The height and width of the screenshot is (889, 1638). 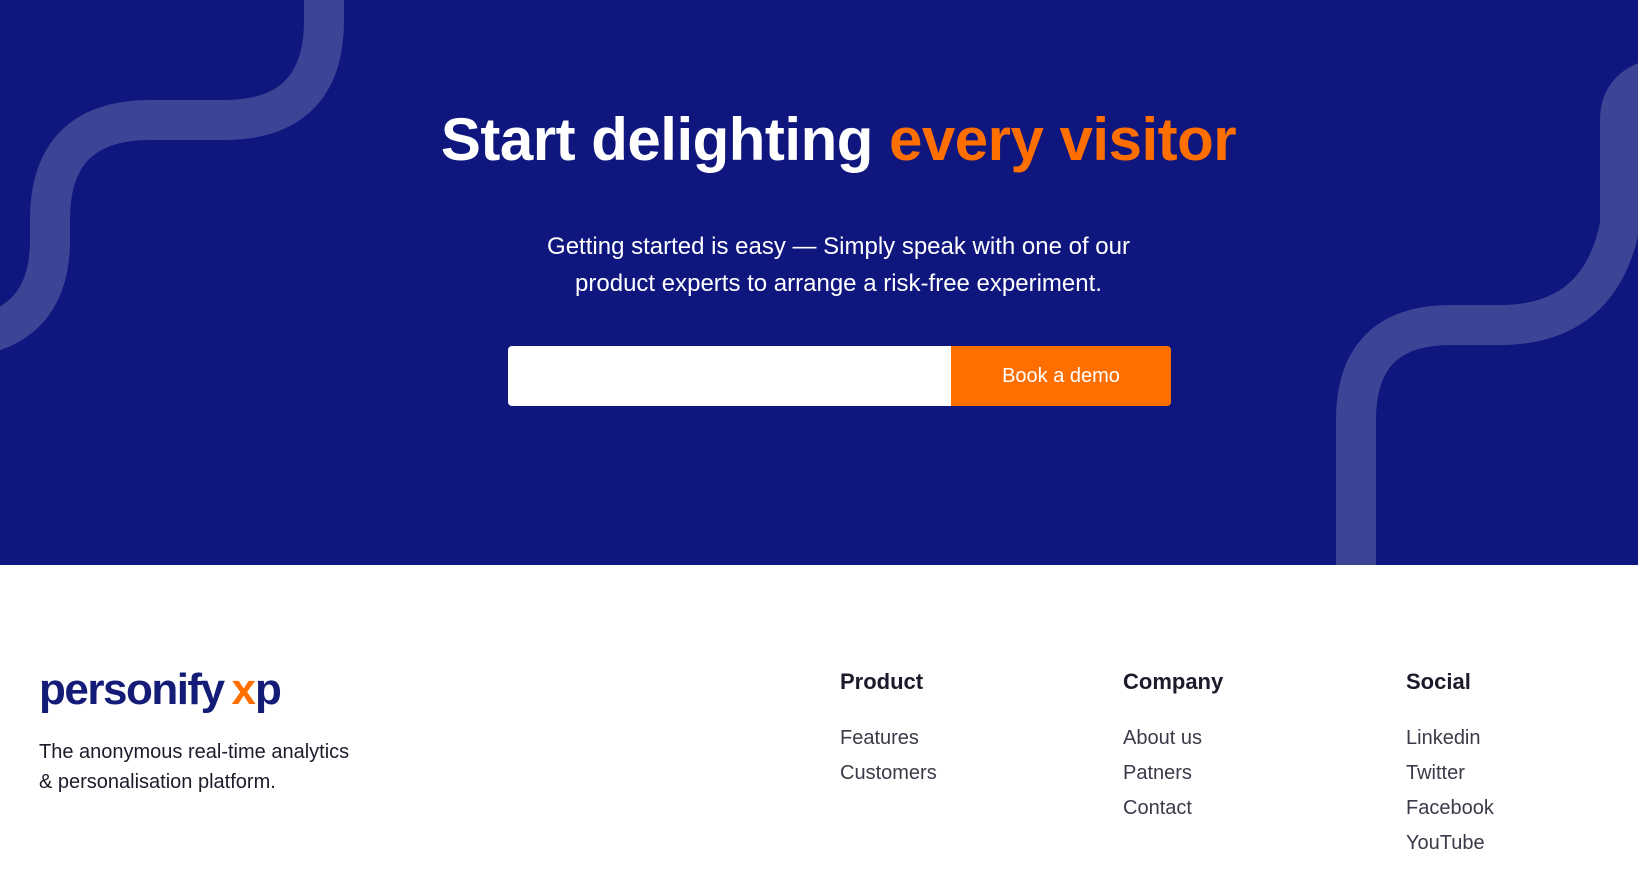 I want to click on headline-accent-text: every visitor, so click(x=1063, y=139).